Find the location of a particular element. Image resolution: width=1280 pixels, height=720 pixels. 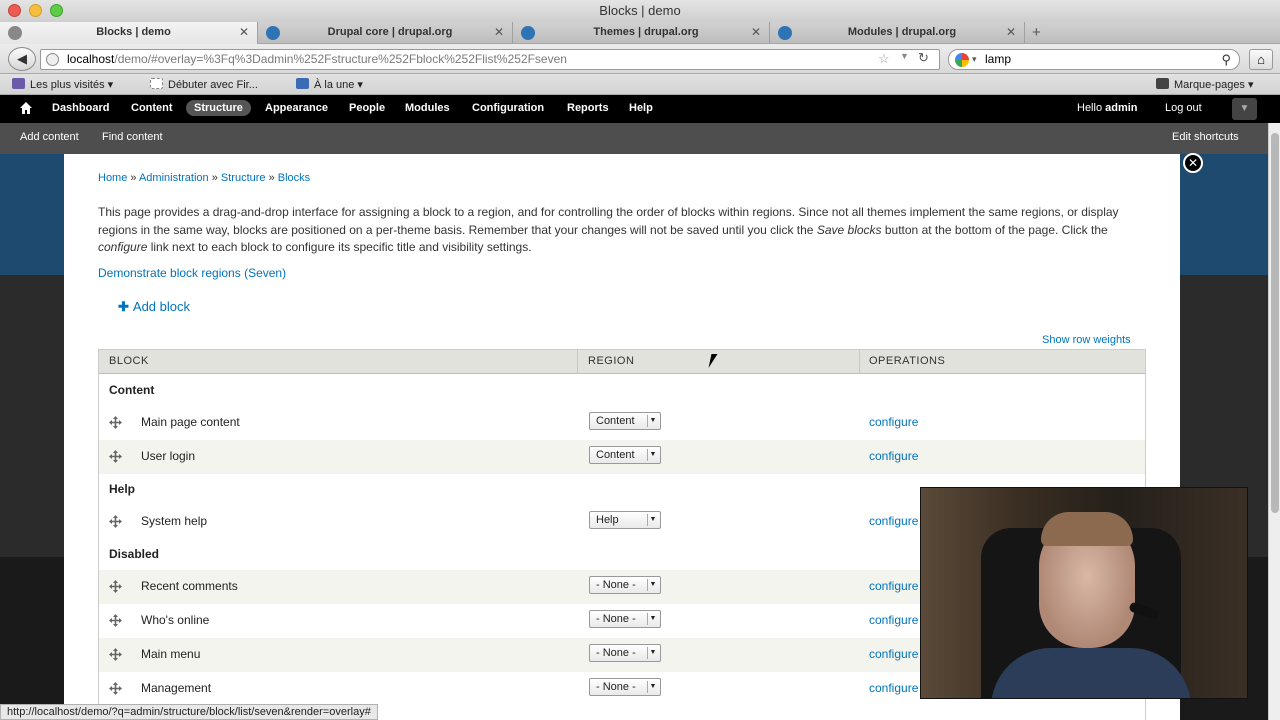

shortcuts-toggle-icon: ▼ is located at coordinates (1244, 109).